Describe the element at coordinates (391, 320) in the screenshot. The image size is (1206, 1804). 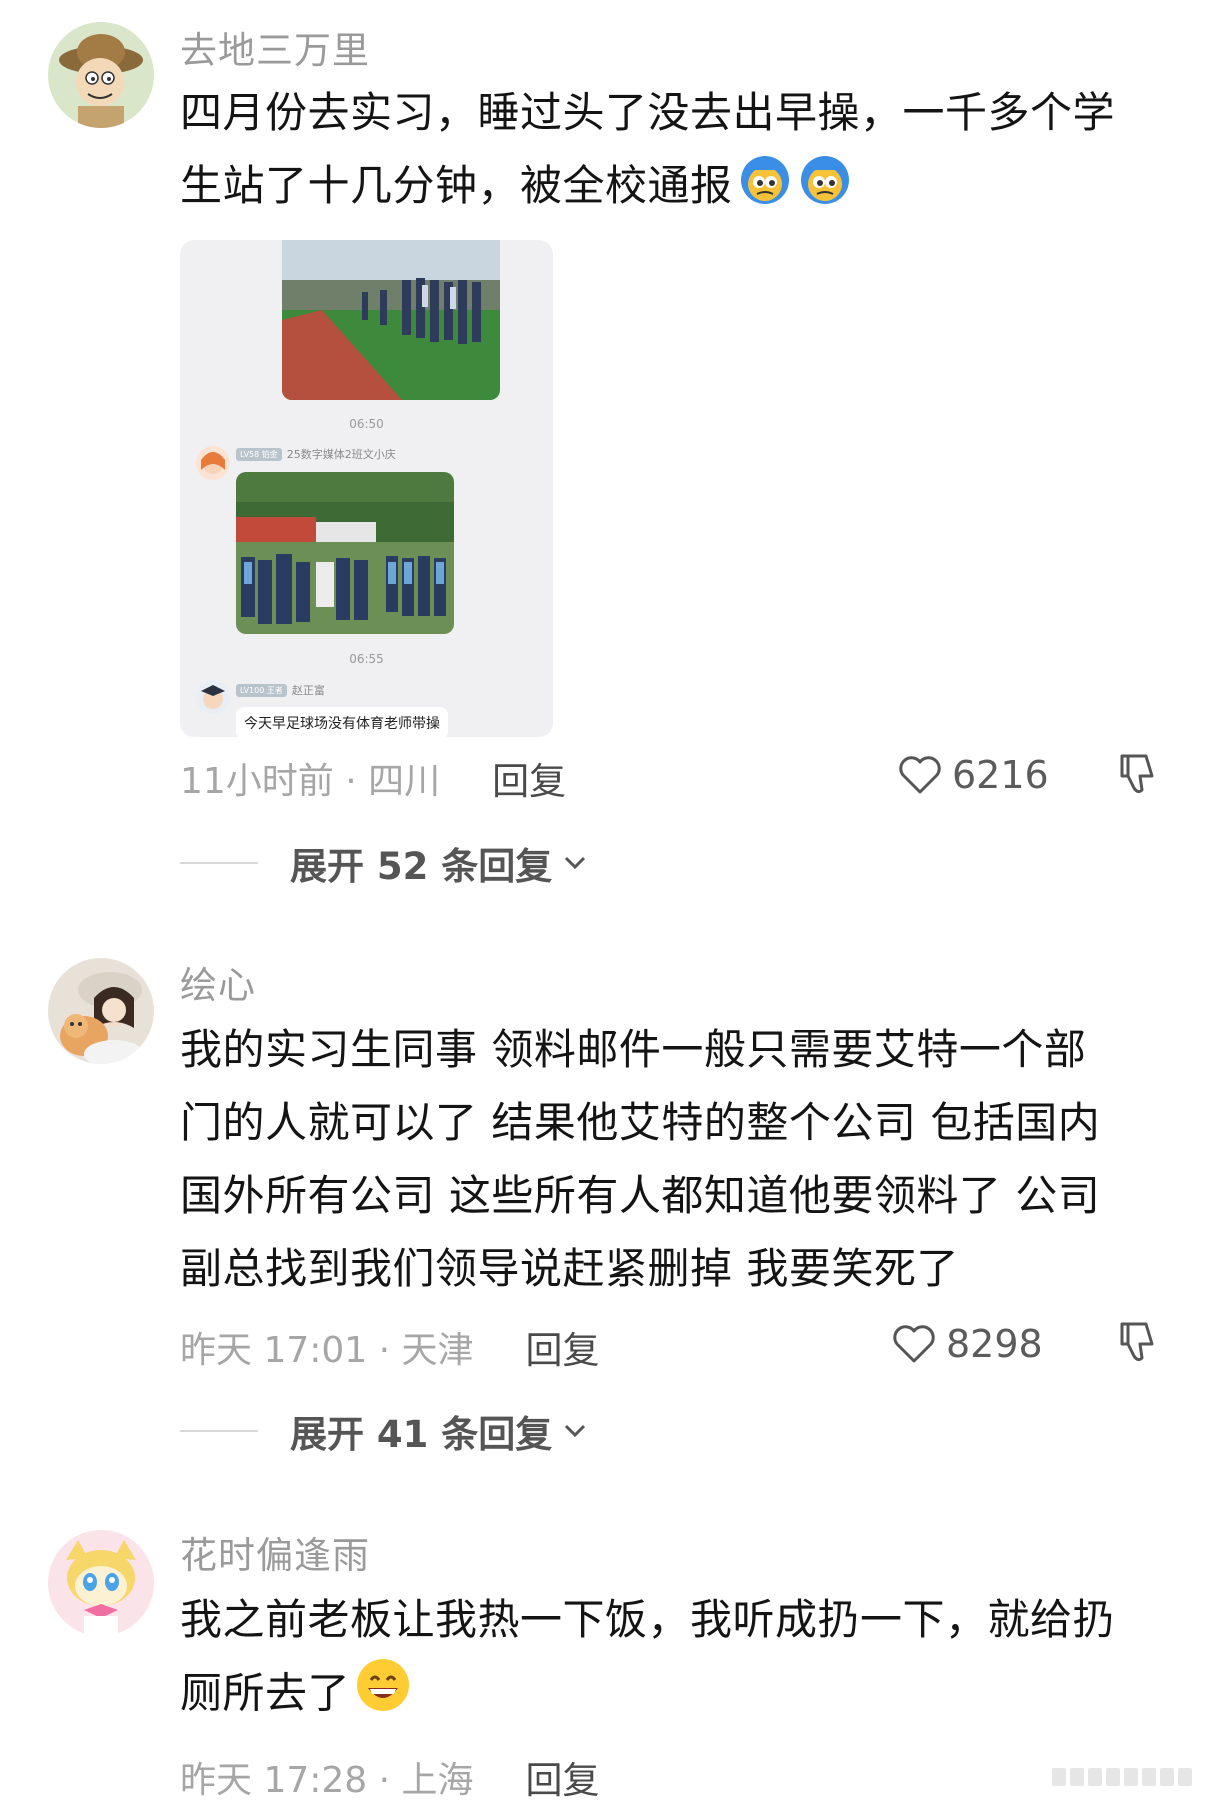
I see `photo-sports-field` at that location.